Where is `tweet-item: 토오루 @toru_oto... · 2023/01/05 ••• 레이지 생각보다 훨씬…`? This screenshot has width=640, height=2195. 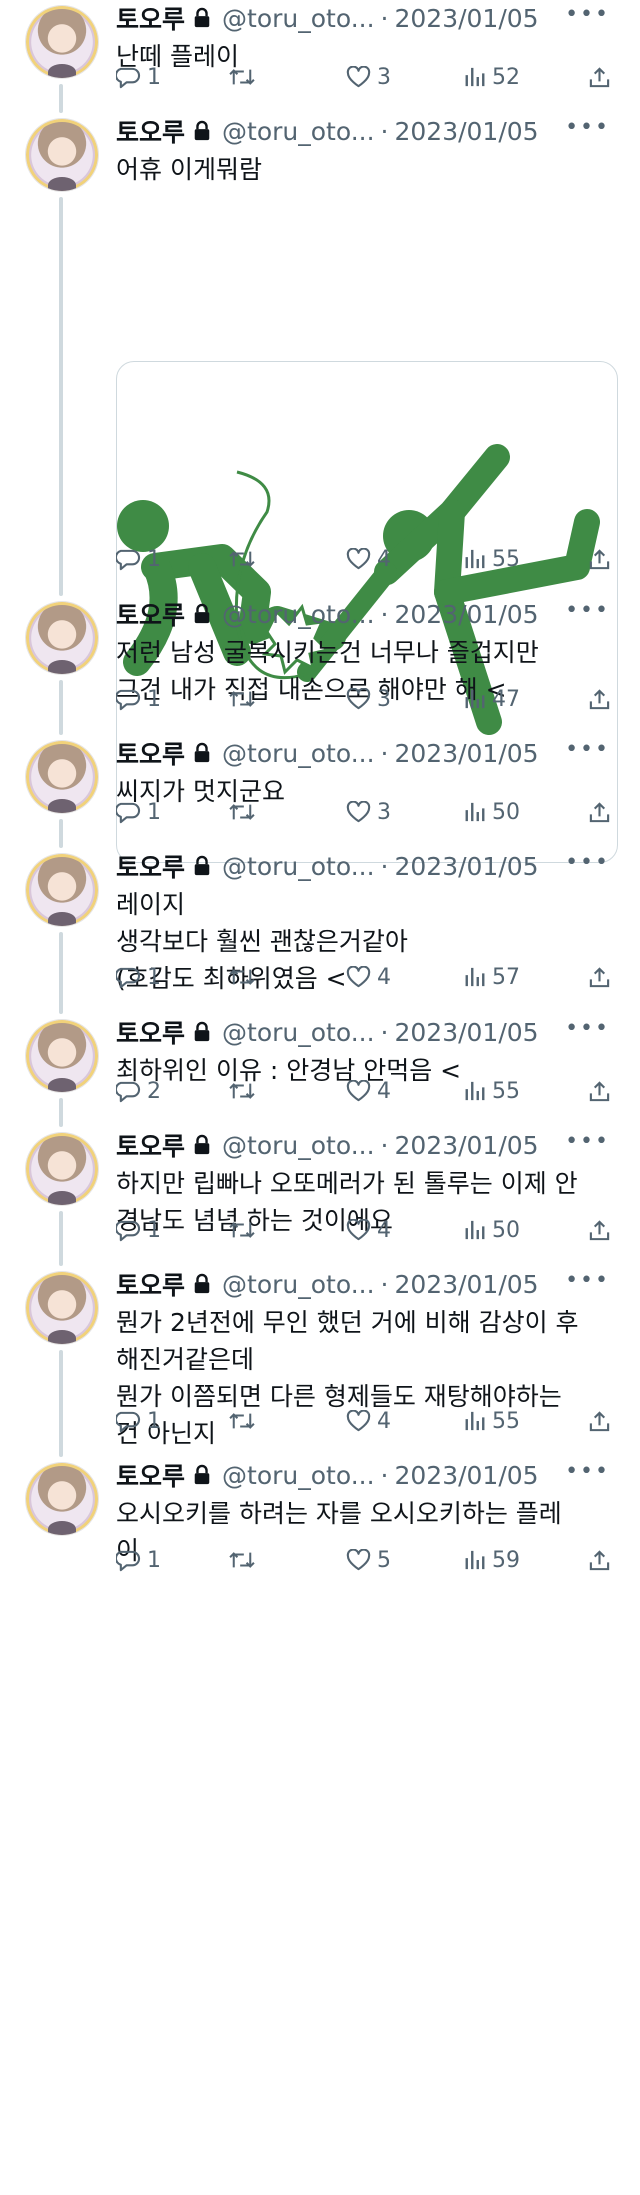 tweet-item: 토오루 @toru_oto... · 2023/01/05 ••• 레이지 생각보다 훨씬… is located at coordinates (320, 920).